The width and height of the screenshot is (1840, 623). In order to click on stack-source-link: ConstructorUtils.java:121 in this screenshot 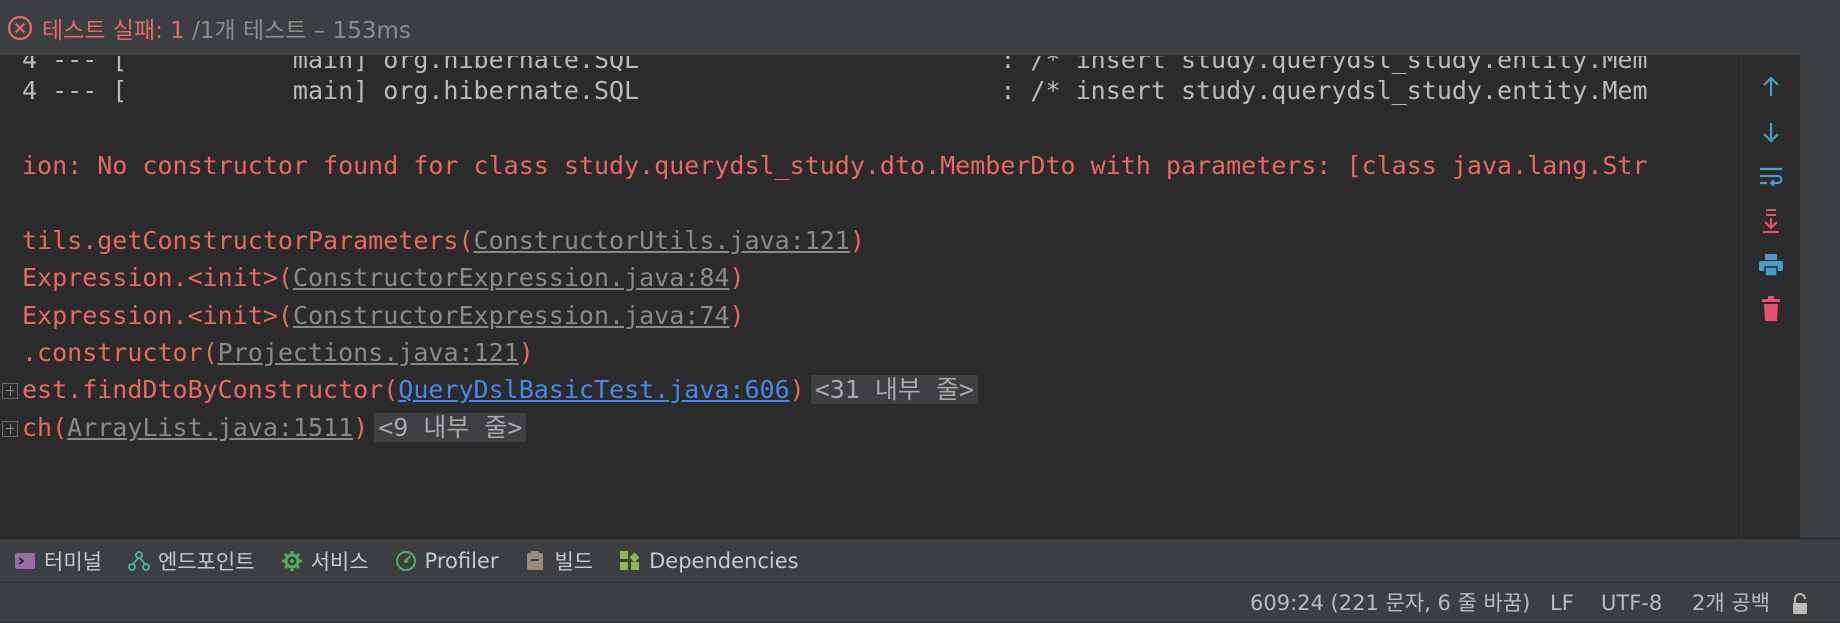, I will do `click(662, 240)`.